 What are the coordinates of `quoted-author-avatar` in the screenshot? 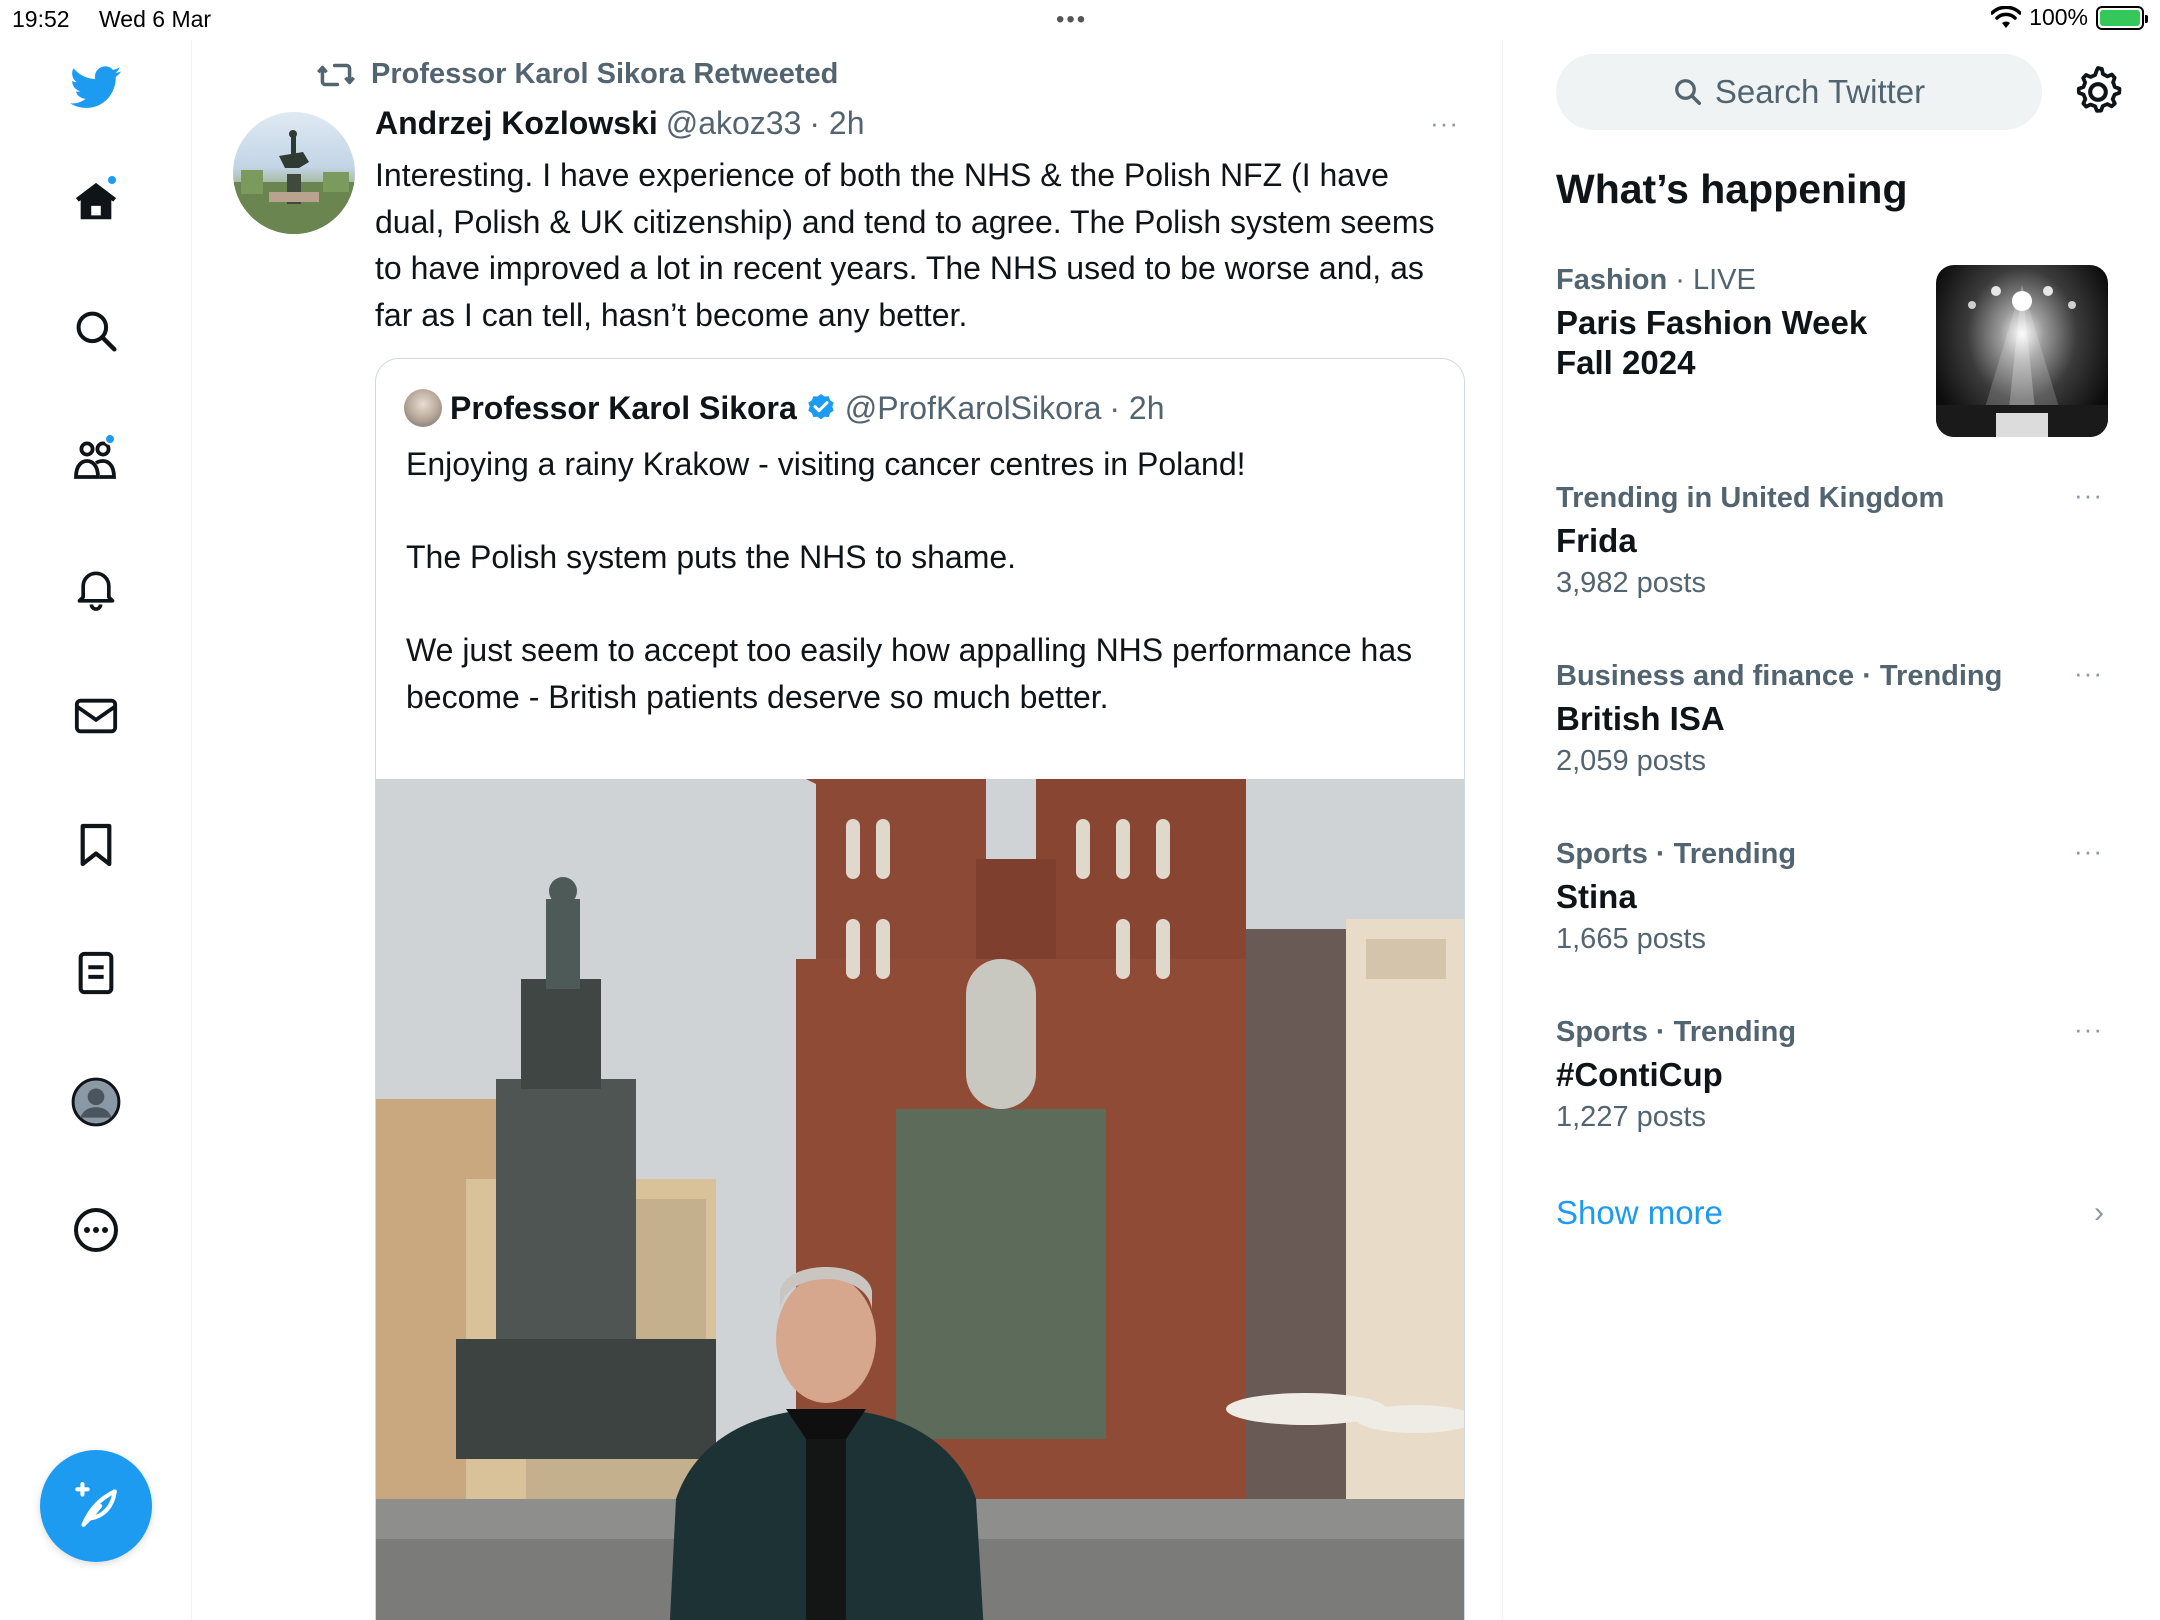 It's located at (423, 408).